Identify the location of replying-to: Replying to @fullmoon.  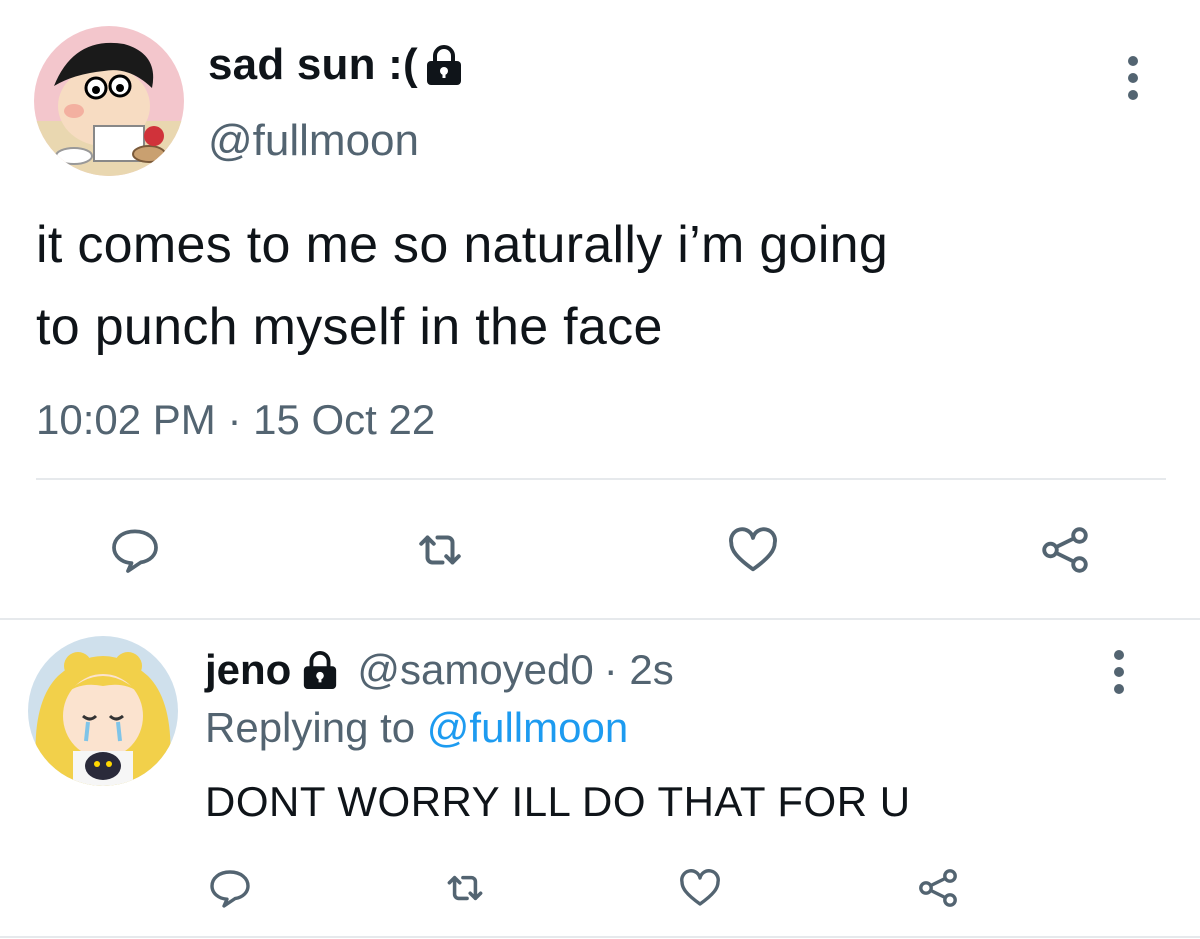
(416, 728).